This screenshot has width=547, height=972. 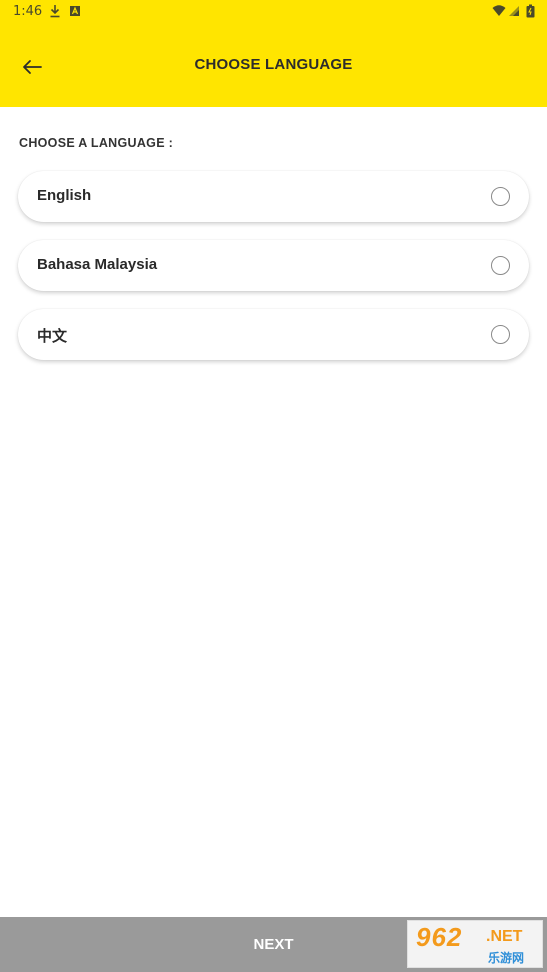 What do you see at coordinates (273, 334) in the screenshot?
I see `language-option-chinese: 中文` at bounding box center [273, 334].